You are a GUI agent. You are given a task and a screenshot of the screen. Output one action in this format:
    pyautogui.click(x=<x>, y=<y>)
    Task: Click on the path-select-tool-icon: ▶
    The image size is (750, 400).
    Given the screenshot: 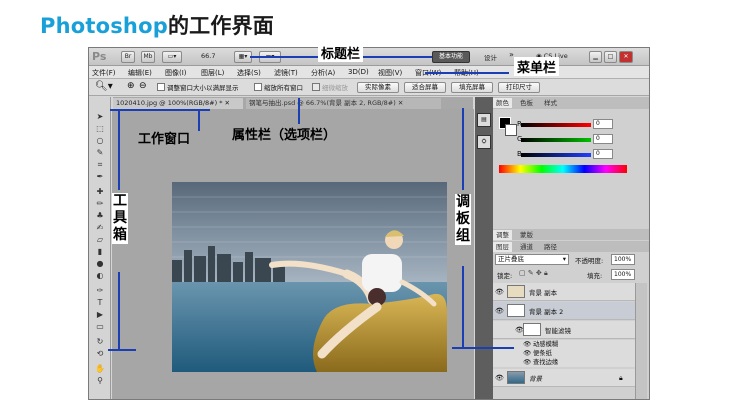 What is the action you would take?
    pyautogui.click(x=100, y=315)
    